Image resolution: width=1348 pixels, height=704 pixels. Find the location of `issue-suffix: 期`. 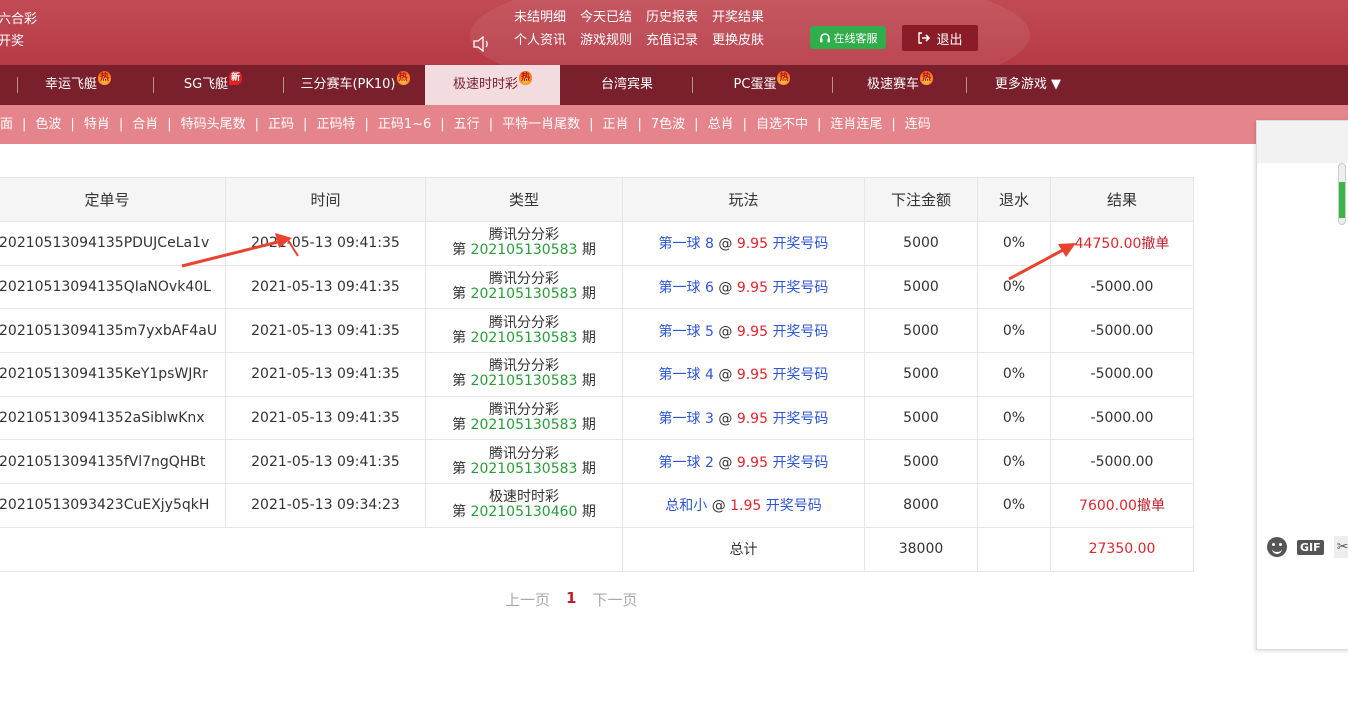

issue-suffix: 期 is located at coordinates (588, 337).